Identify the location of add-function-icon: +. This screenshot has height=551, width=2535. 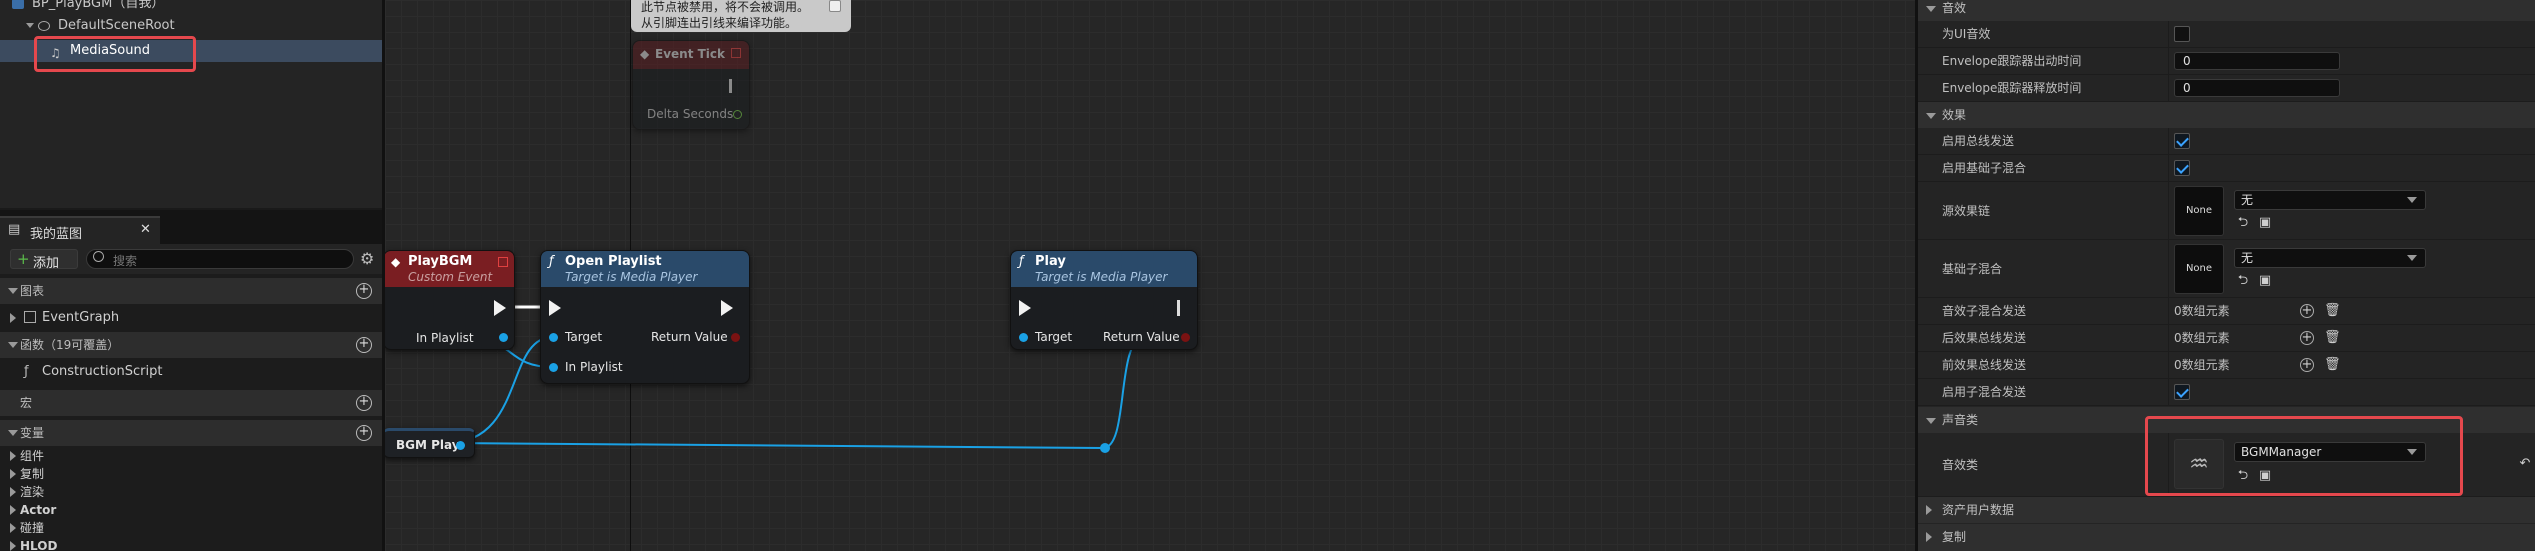
(364, 345).